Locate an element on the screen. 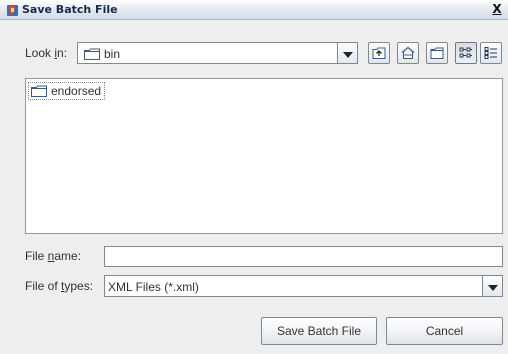 The image size is (508, 354). java-app-icon is located at coordinates (12, 10).